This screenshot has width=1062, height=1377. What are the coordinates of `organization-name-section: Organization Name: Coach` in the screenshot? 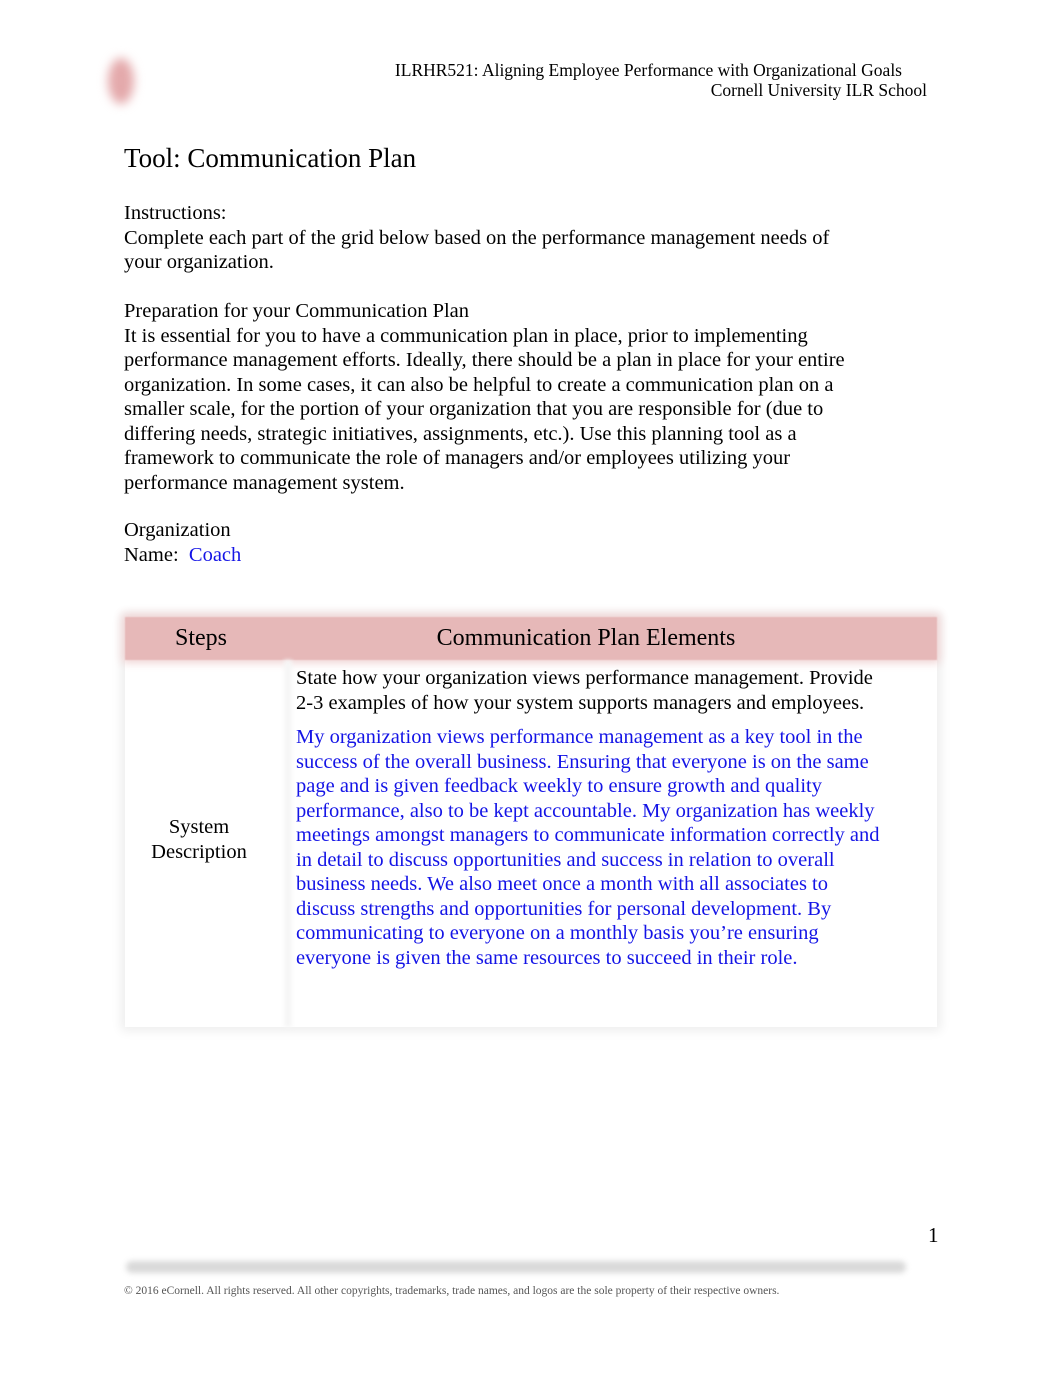 It's located at (494, 542).